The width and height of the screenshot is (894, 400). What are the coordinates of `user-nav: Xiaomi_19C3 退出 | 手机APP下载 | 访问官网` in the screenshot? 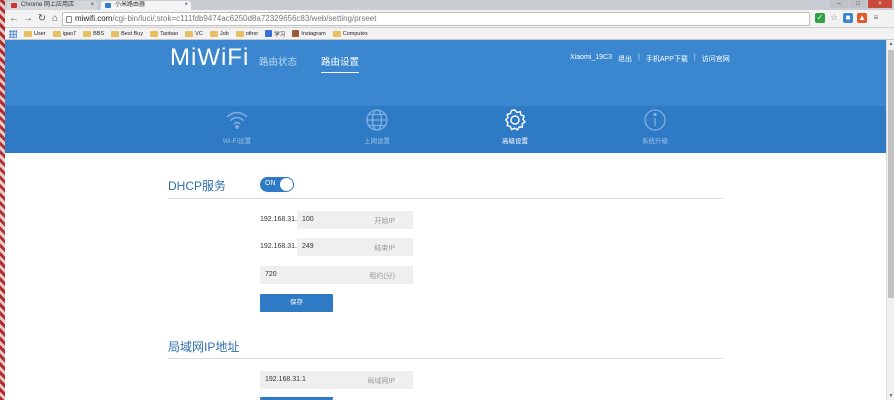 It's located at (650, 59).